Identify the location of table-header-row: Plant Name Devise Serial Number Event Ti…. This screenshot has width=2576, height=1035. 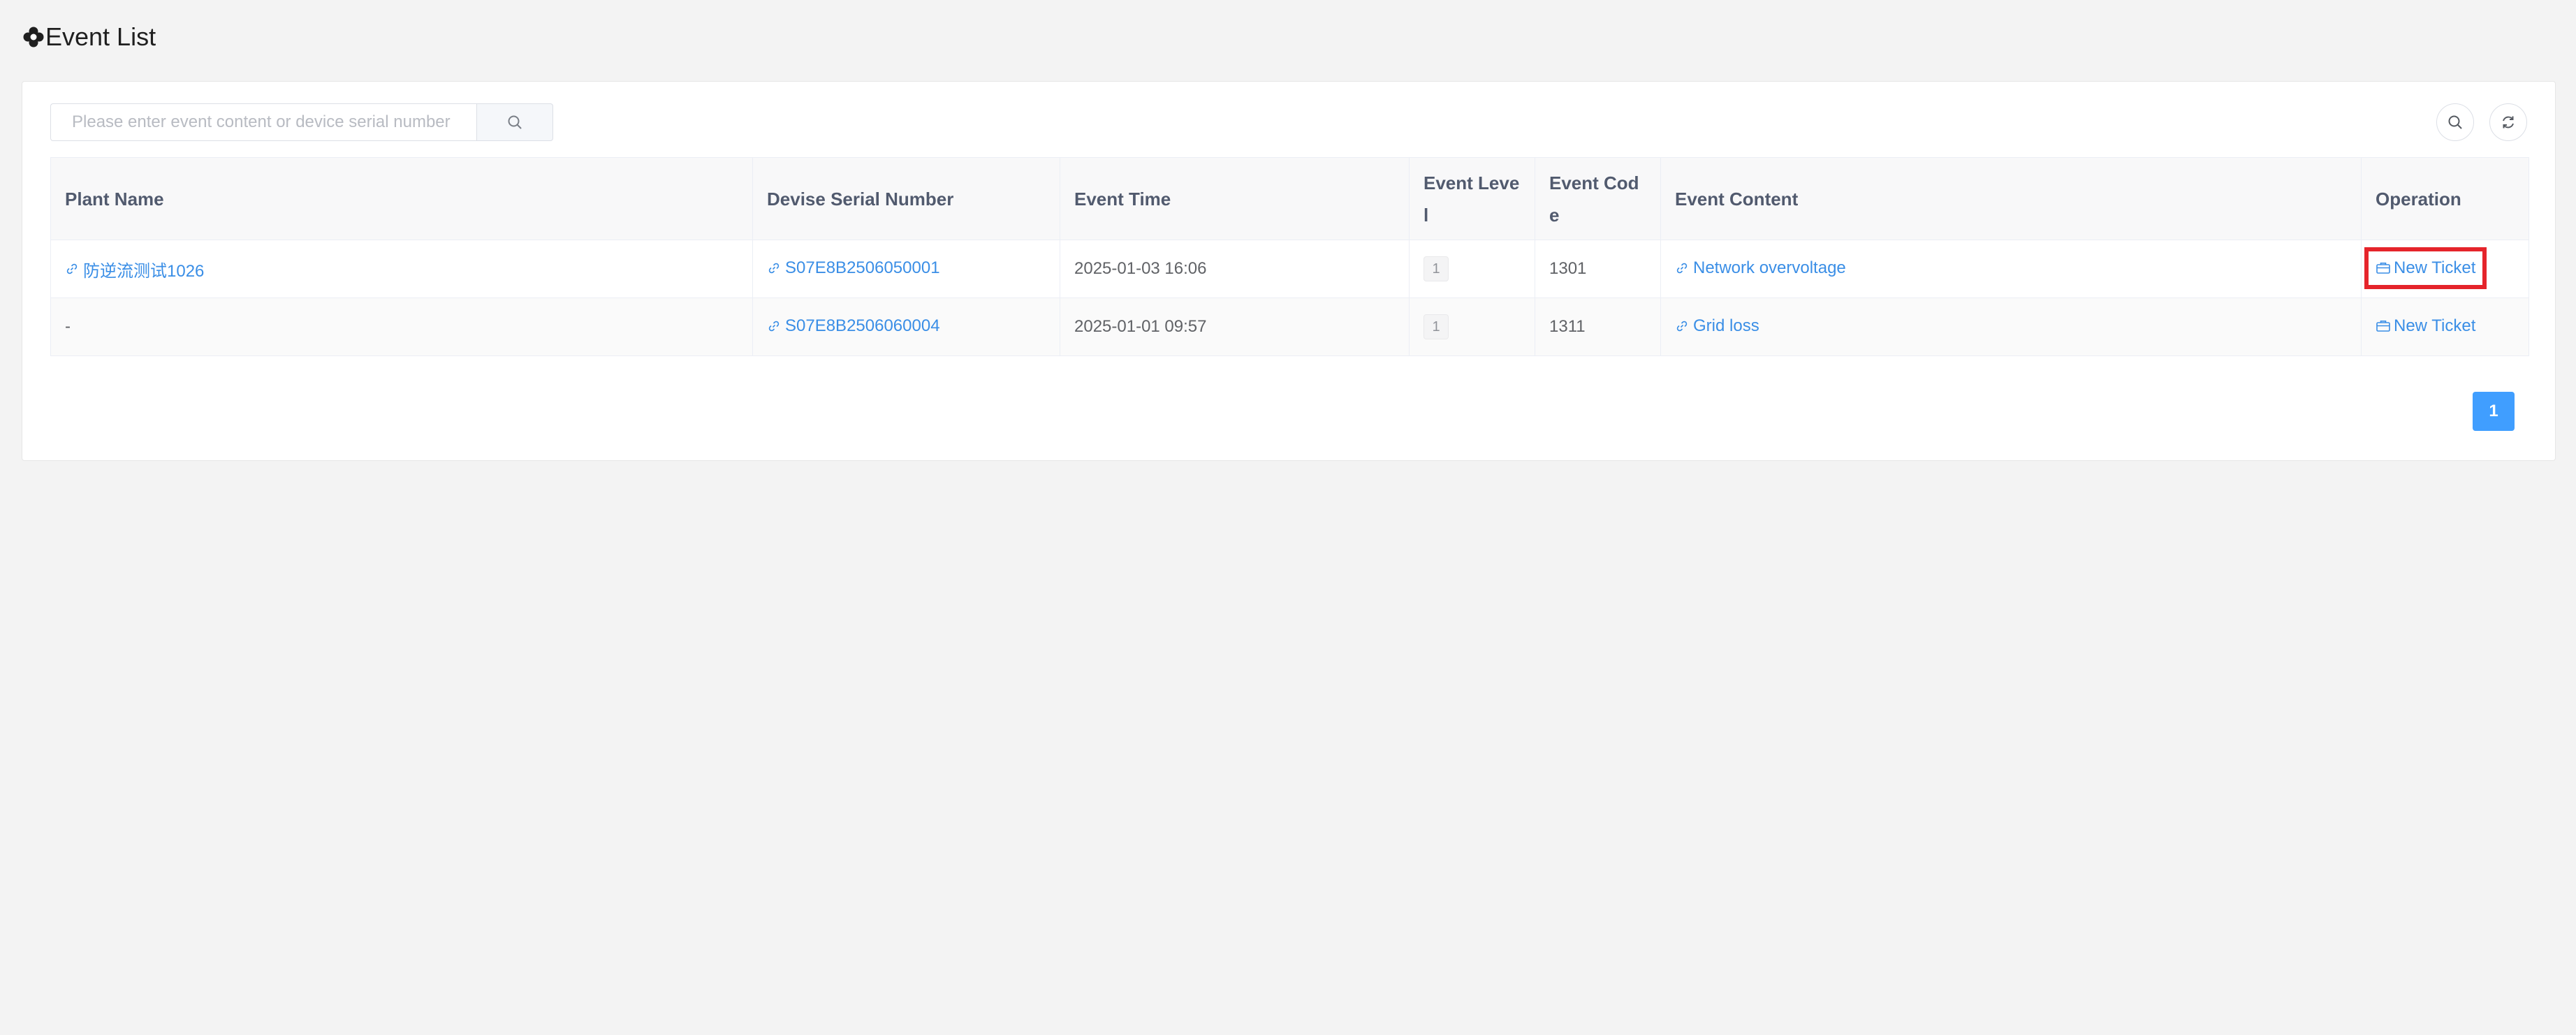
(1289, 199).